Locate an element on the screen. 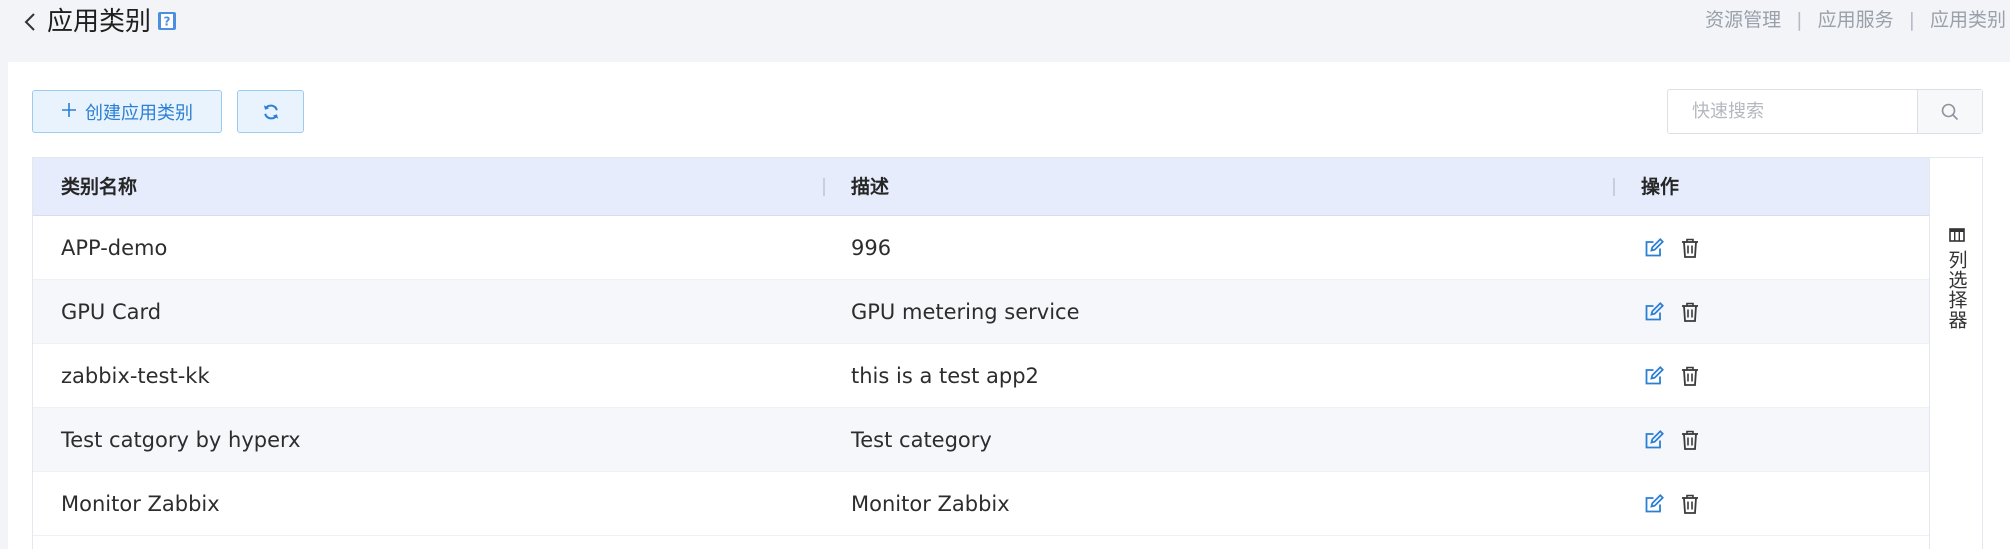  table-row: APP-demo 996 is located at coordinates (981, 248).